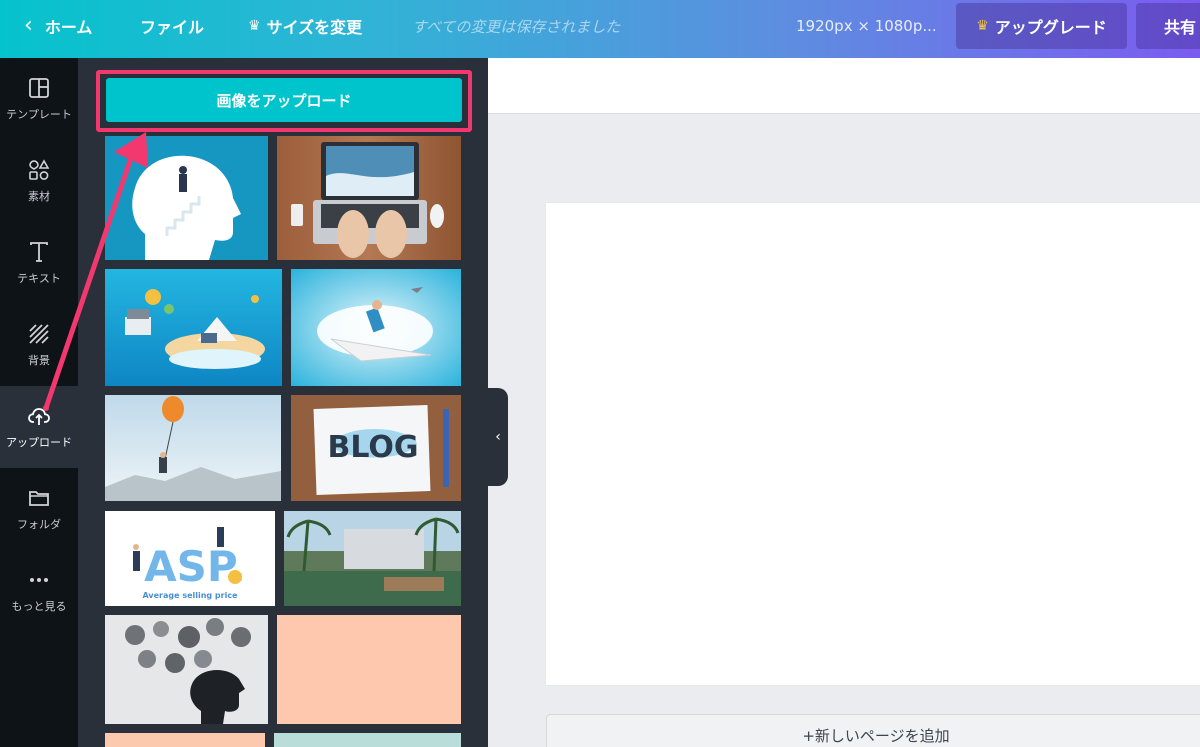 The width and height of the screenshot is (1200, 747). What do you see at coordinates (39, 181) in the screenshot?
I see `sidebar-item-elements: 素材` at bounding box center [39, 181].